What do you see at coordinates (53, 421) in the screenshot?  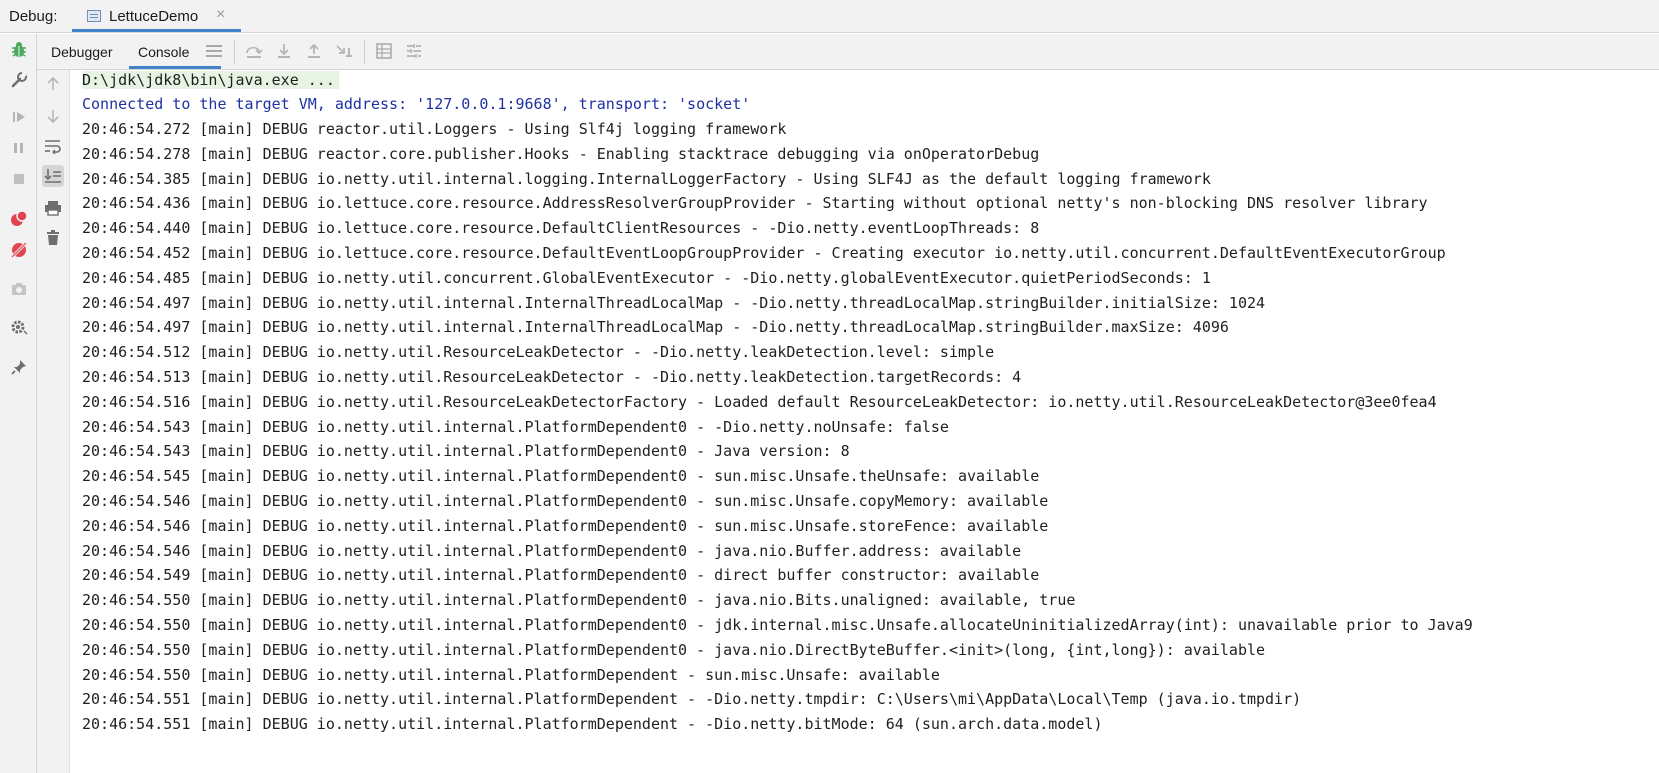 I see `console-gutter-toolbar` at bounding box center [53, 421].